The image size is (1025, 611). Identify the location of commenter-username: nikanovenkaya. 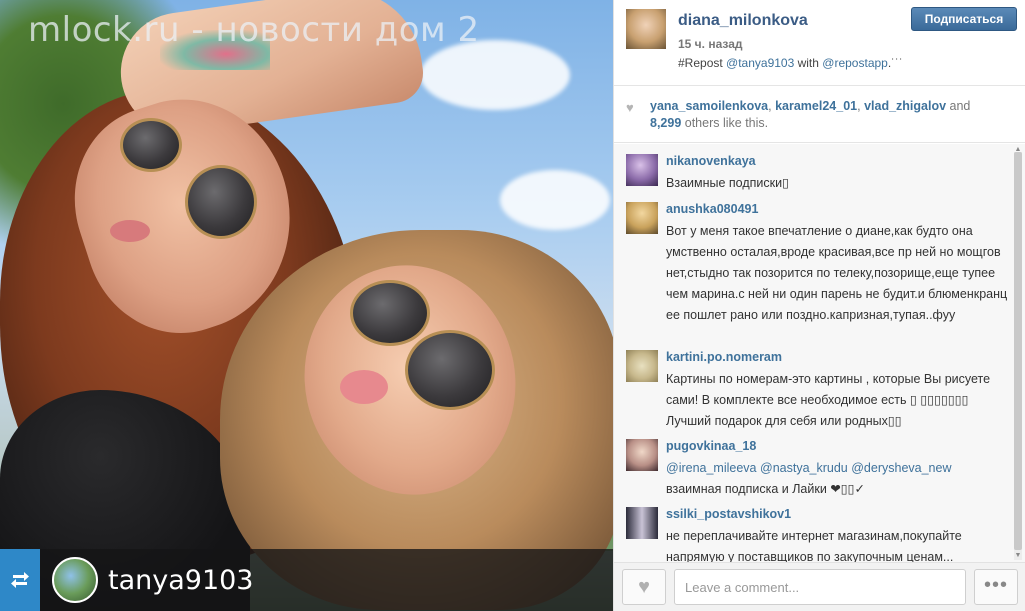
(711, 161).